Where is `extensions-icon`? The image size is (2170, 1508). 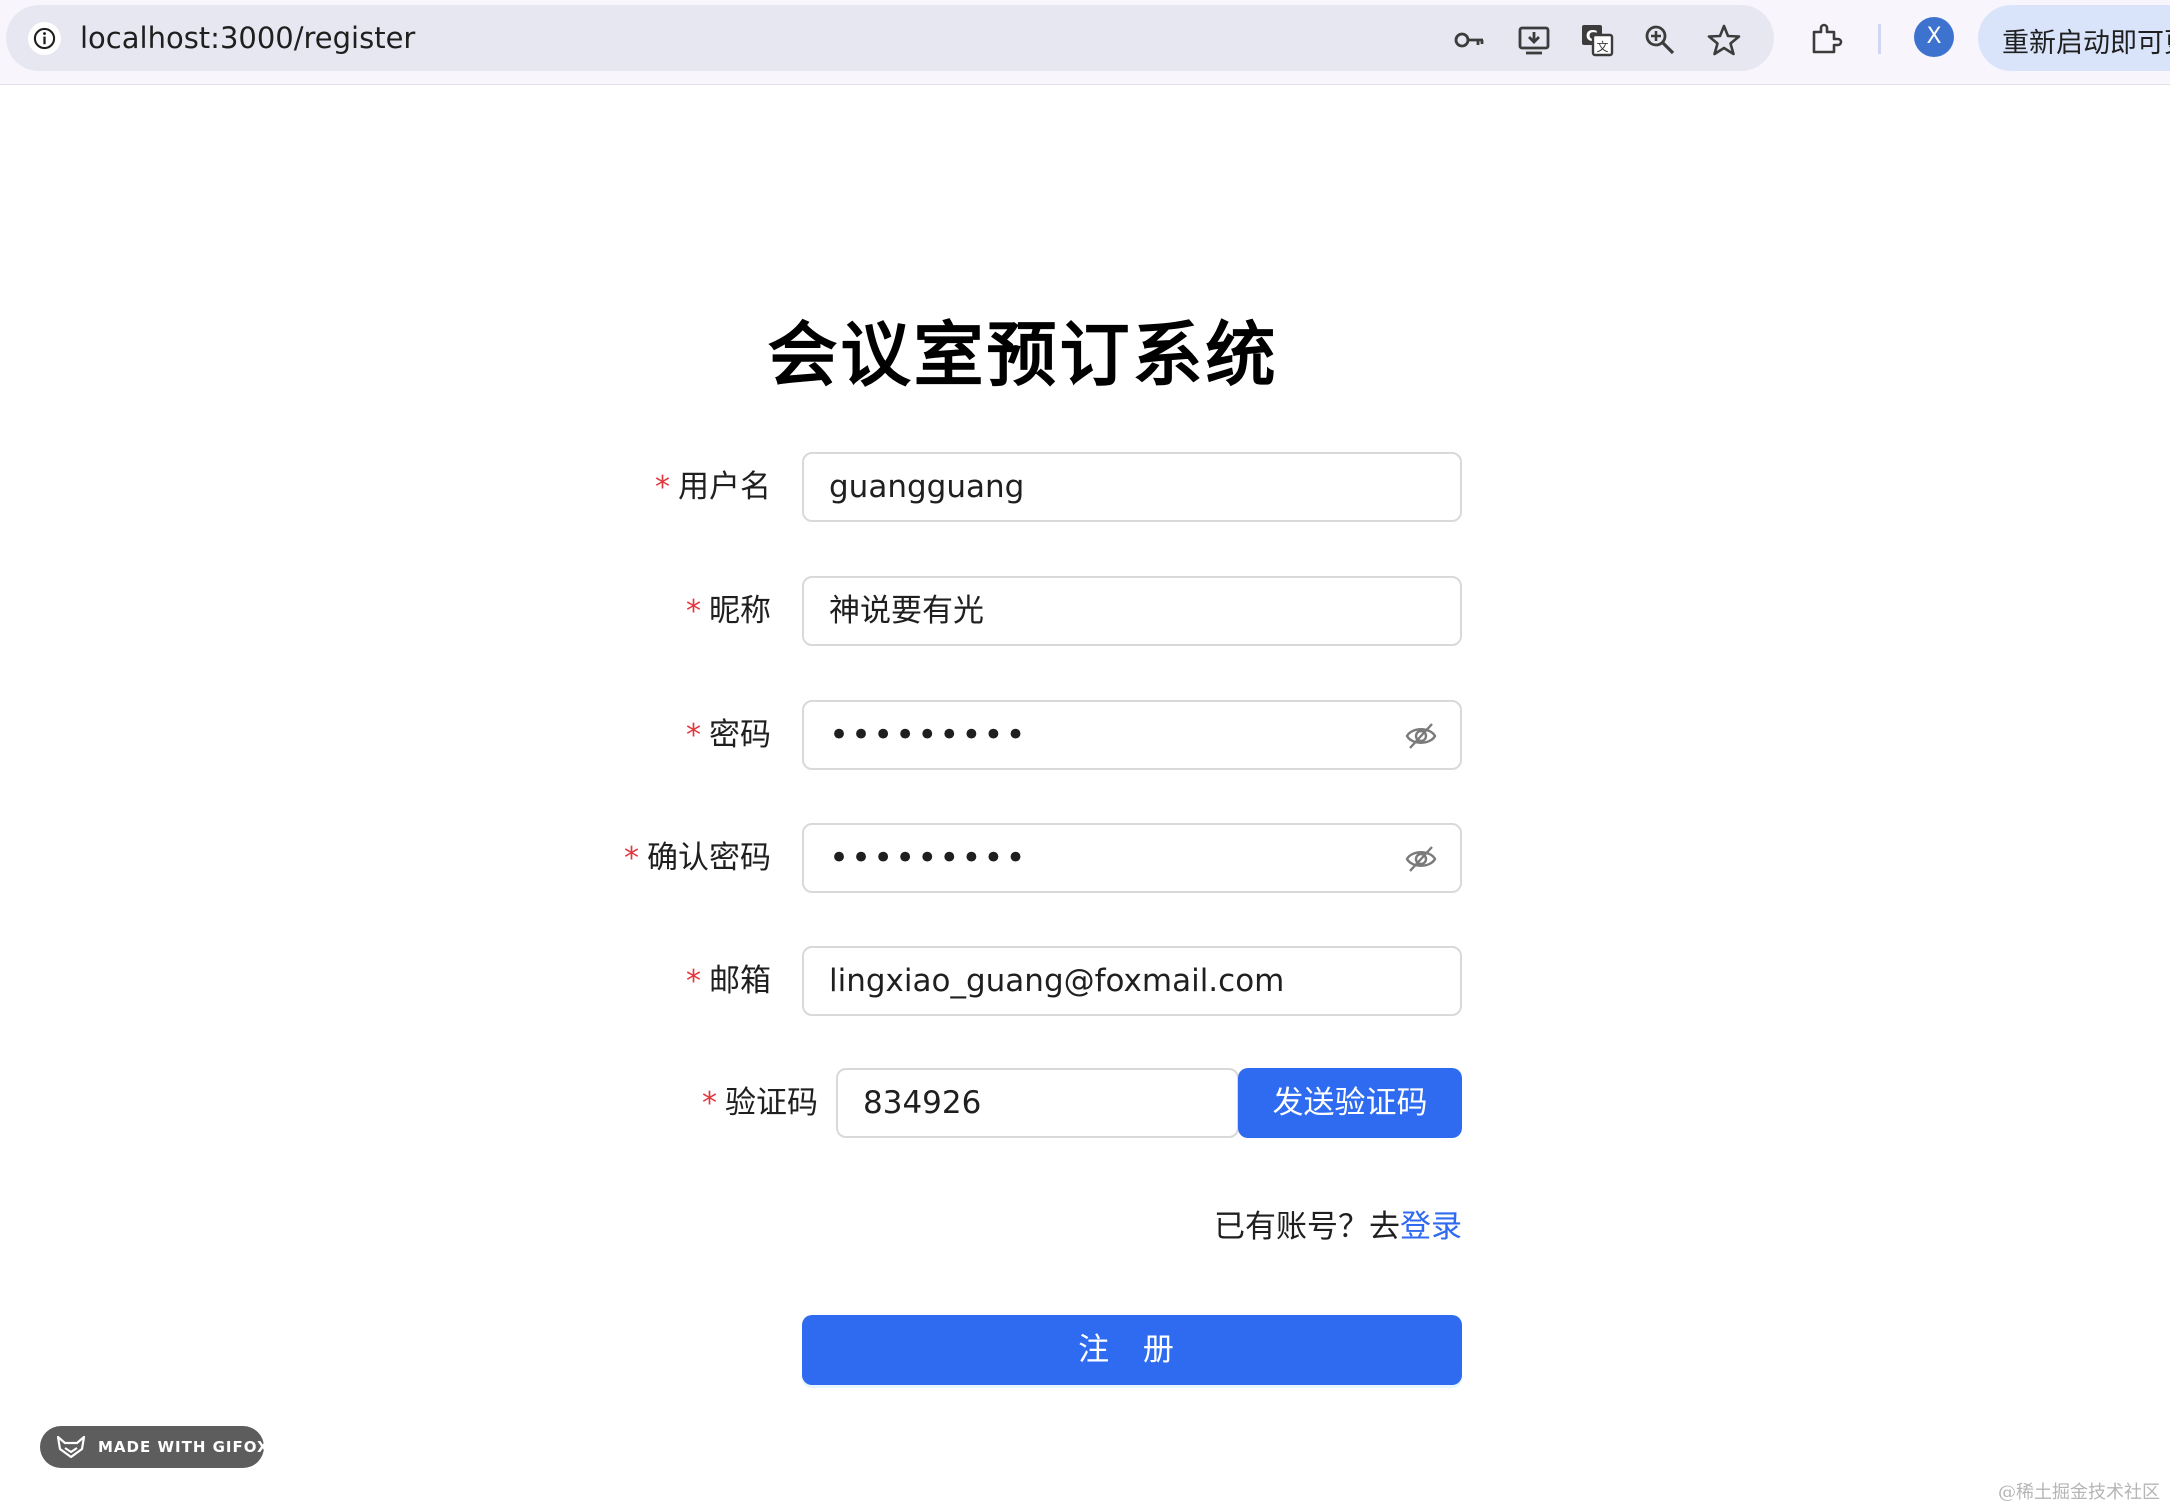 extensions-icon is located at coordinates (1826, 38).